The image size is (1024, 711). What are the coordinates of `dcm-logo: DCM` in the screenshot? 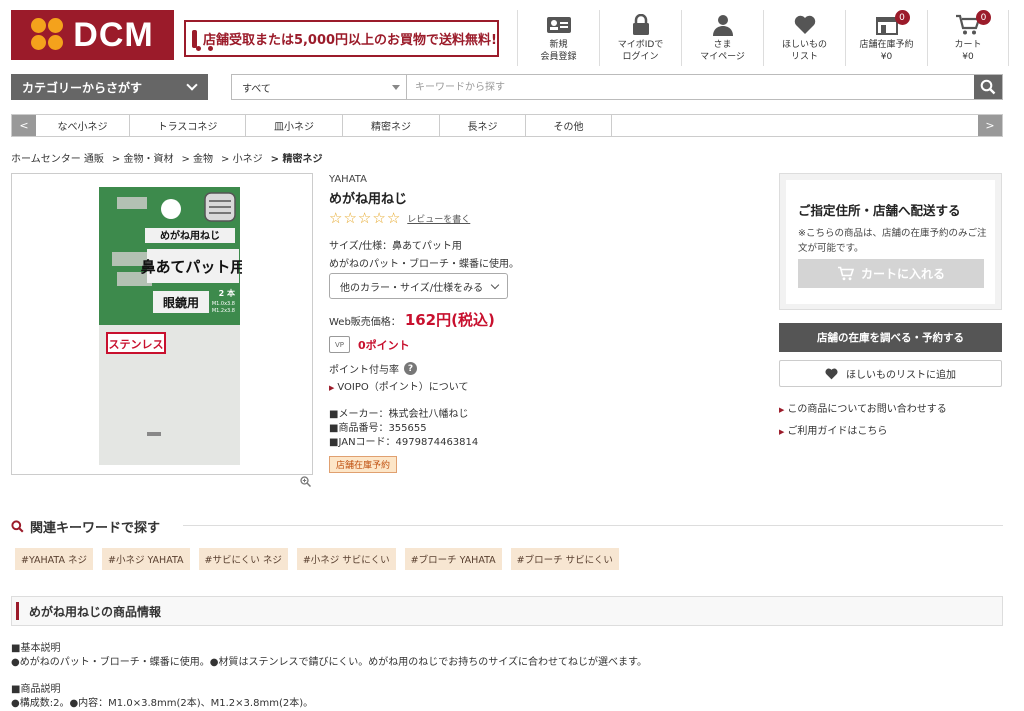 It's located at (92, 35).